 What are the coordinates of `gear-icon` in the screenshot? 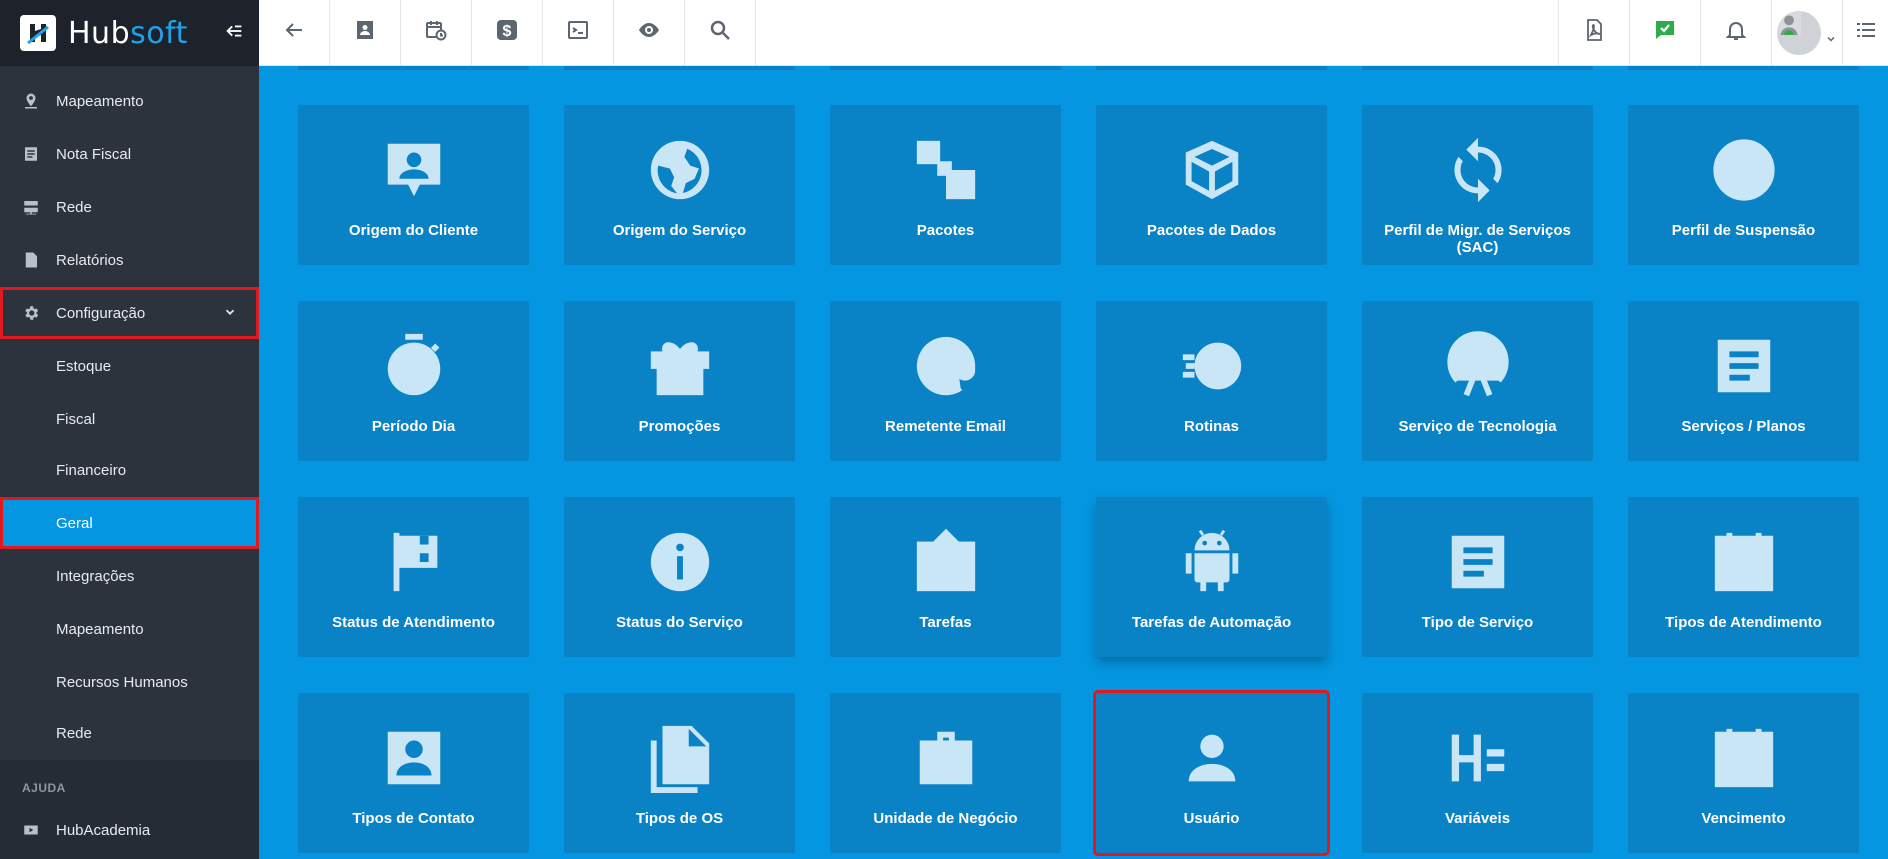 It's located at (31, 313).